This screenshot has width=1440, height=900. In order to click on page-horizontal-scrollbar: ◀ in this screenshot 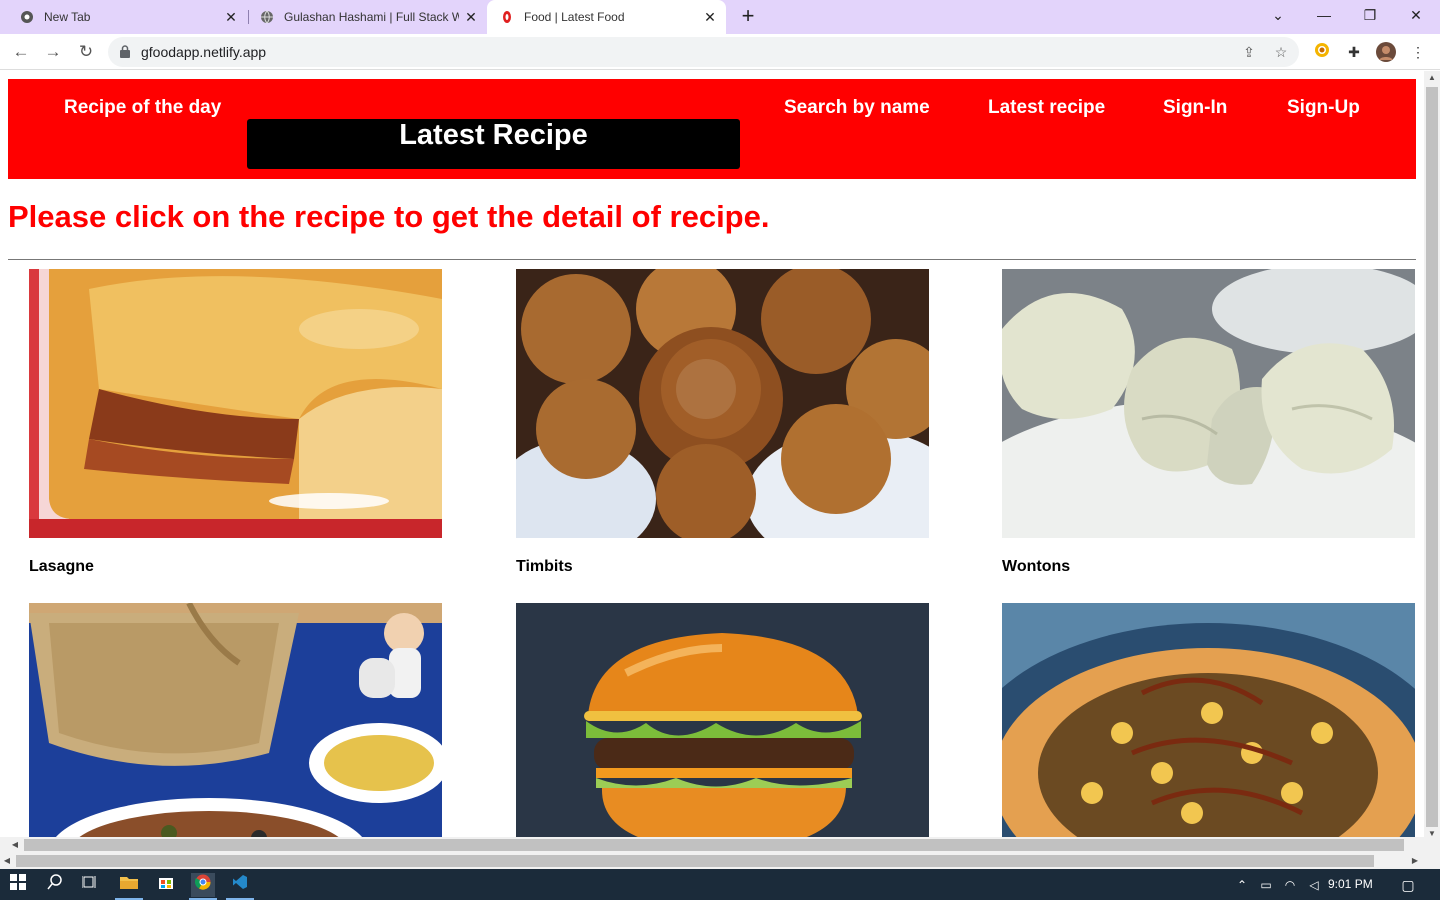, I will do `click(712, 845)`.